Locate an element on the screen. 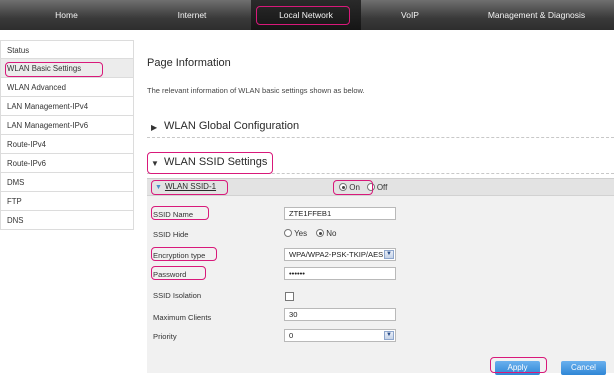 The height and width of the screenshot is (375, 614). ssid-hide-radio-group: Yes No is located at coordinates (310, 233).